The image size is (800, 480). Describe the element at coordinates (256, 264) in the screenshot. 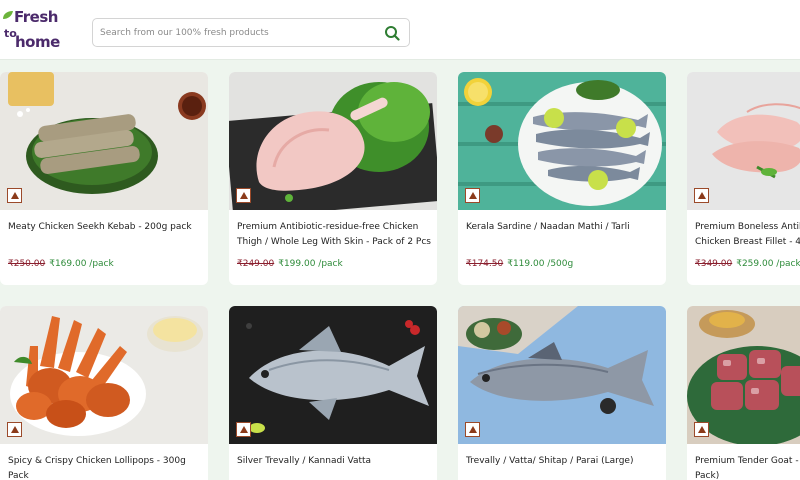

I see `mrp-price: ₹249.00` at that location.